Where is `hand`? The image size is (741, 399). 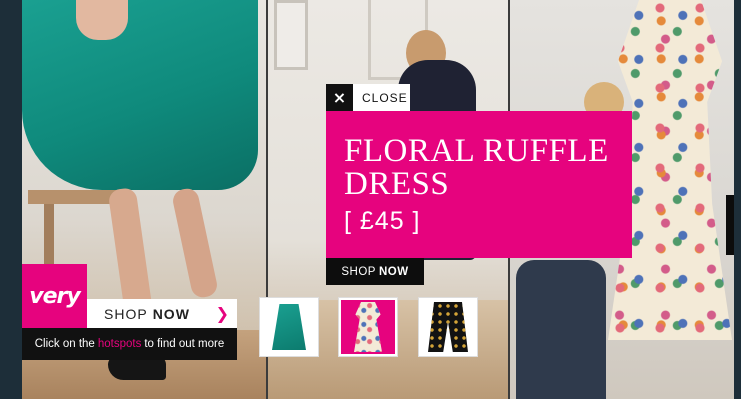
hand is located at coordinates (102, 20).